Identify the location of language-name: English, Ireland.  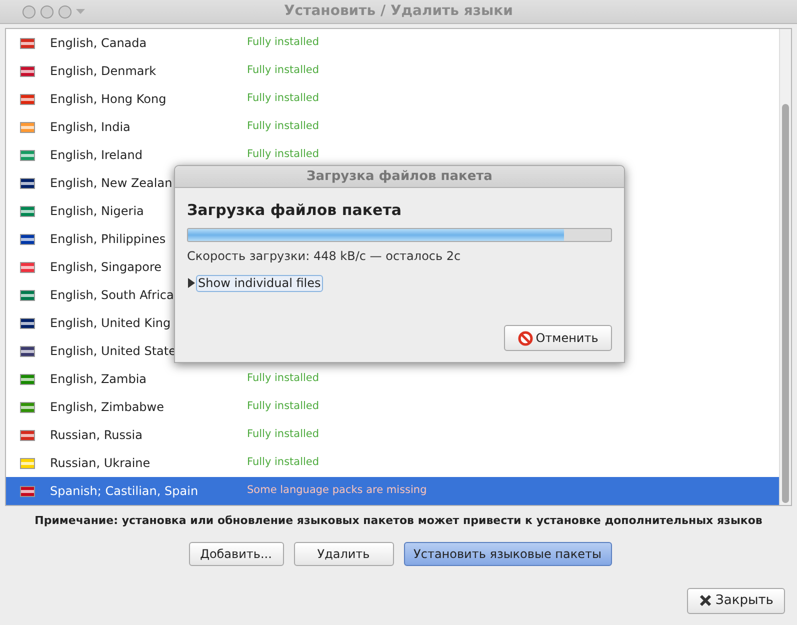
(96, 155).